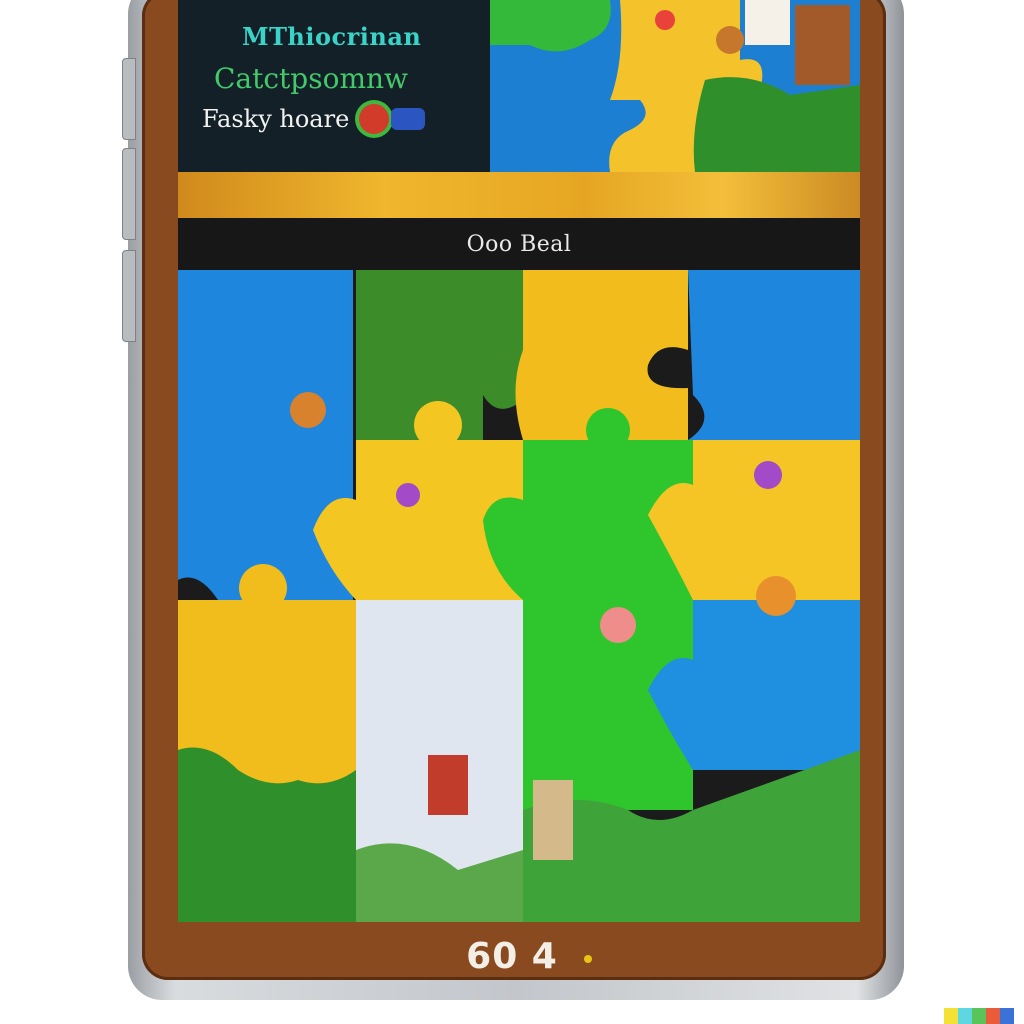 The image size is (1024, 1024). What do you see at coordinates (311, 78) in the screenshot?
I see `game-subtitle: Catctpsomnw` at bounding box center [311, 78].